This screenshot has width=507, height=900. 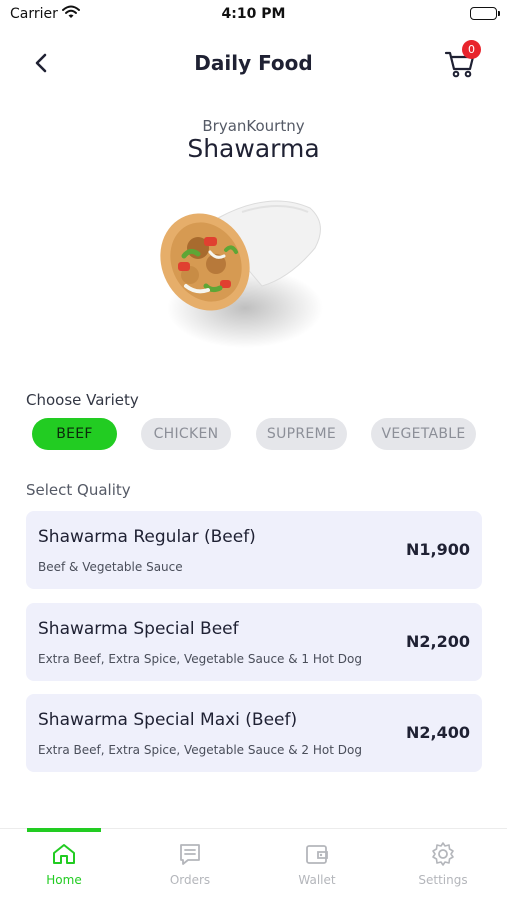 I want to click on tab-bar: Home Orders Wallet Settings, so click(x=253, y=864).